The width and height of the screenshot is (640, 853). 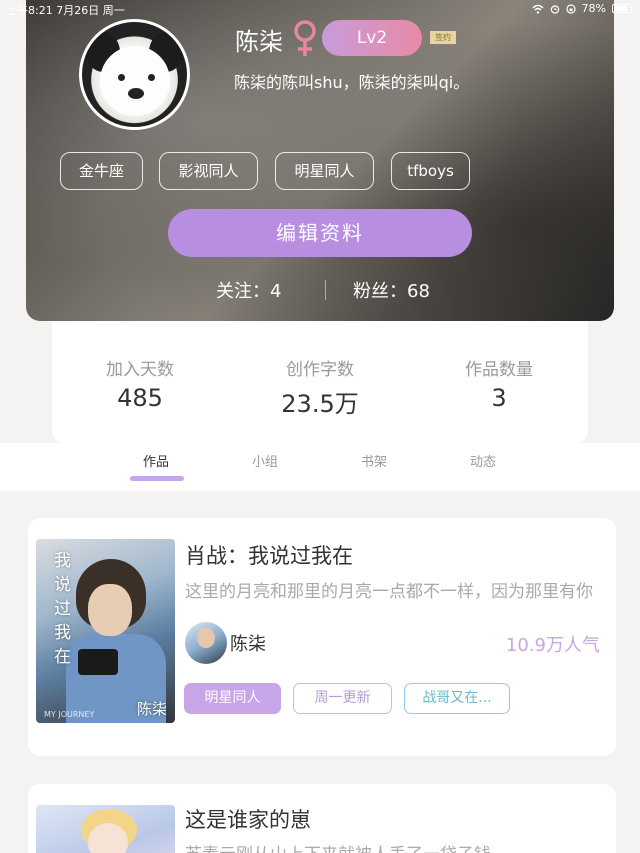 I want to click on stat-label: 创作字数, so click(x=320, y=370).